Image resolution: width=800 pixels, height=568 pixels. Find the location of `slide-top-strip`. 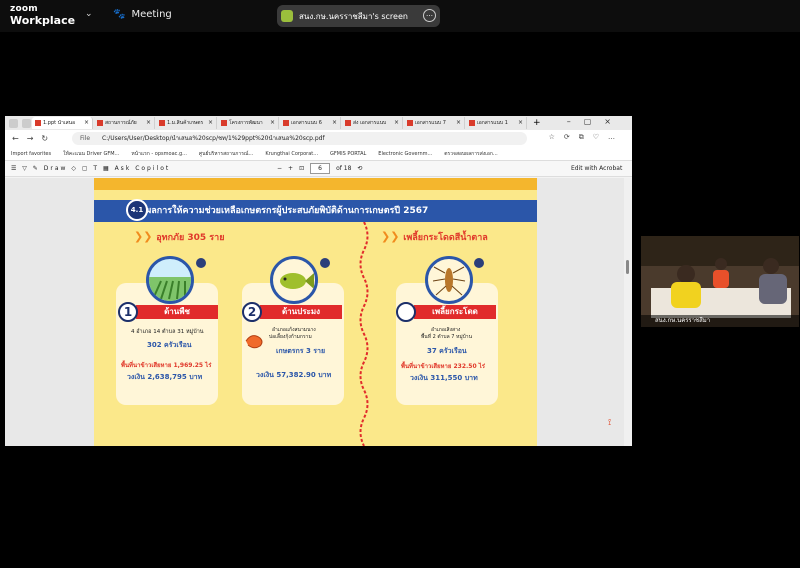

slide-top-strip is located at coordinates (315, 184).